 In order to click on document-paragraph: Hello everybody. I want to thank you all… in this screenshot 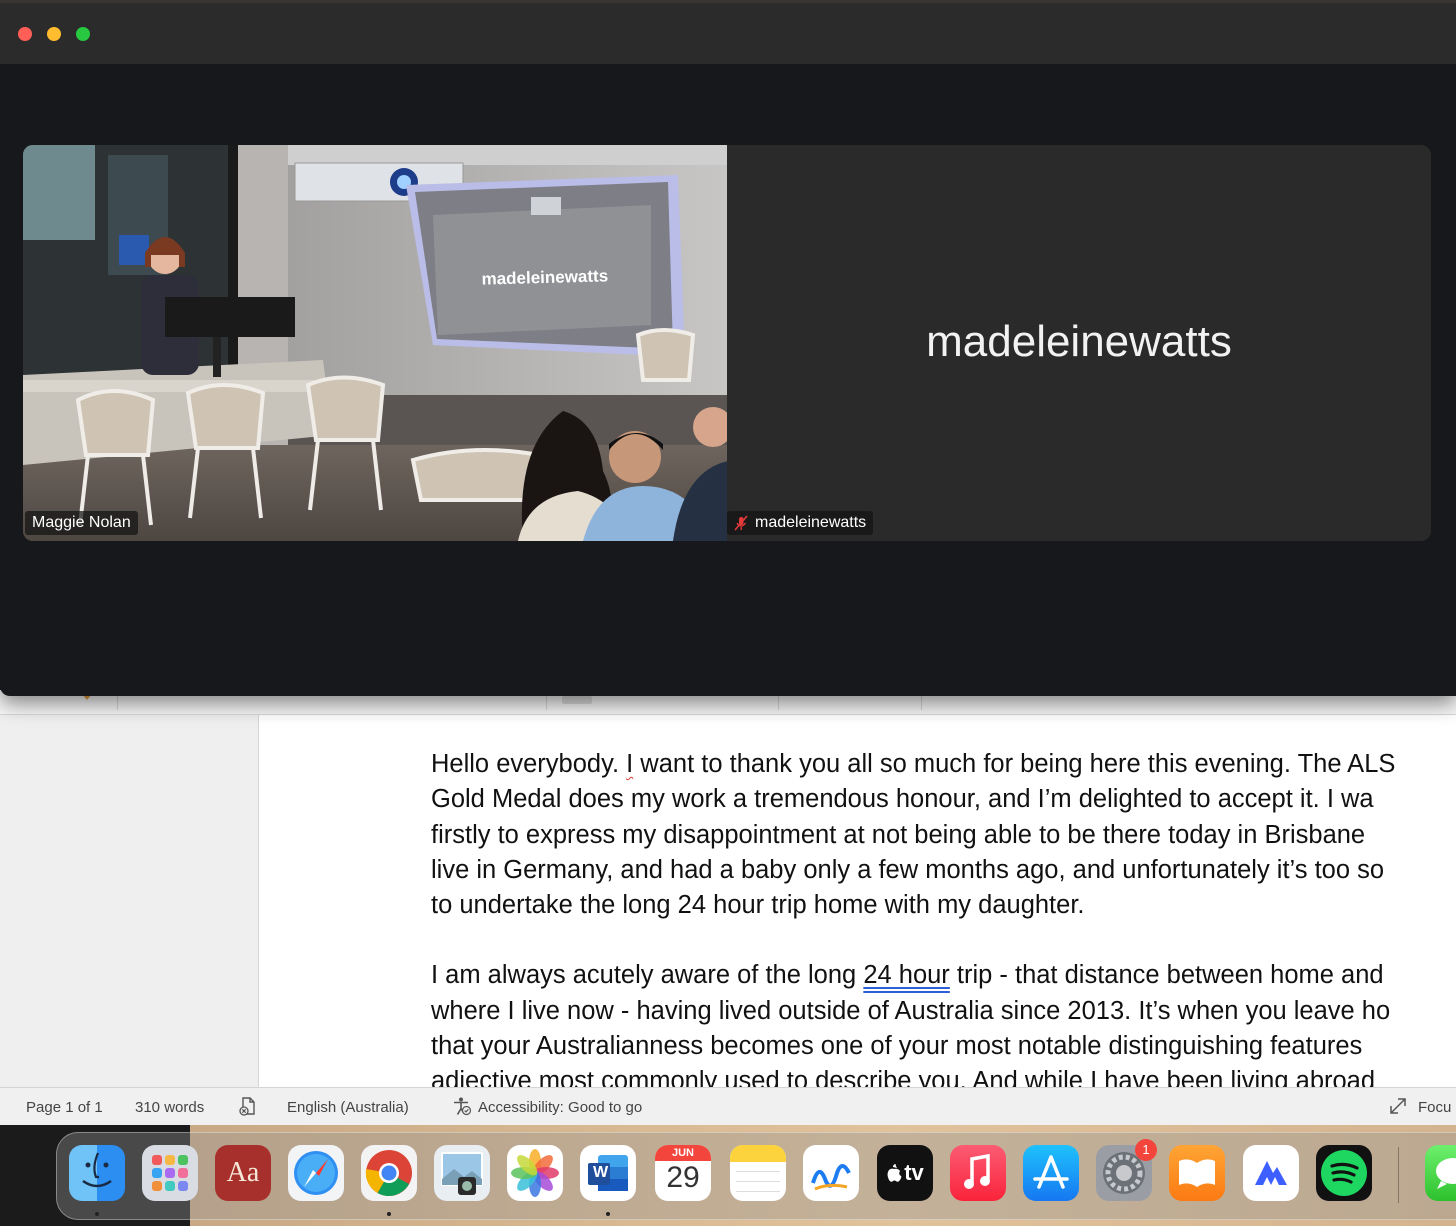, I will do `click(943, 835)`.